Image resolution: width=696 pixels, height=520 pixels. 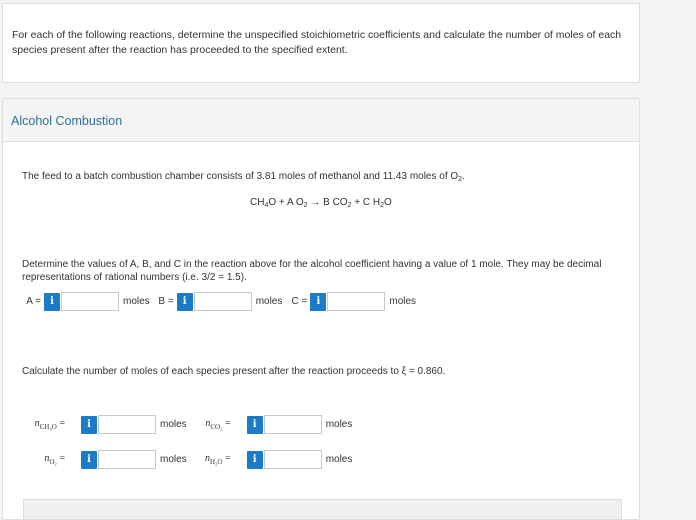 I want to click on species-row: nCH₄O = i moles nCO₂ = i moles, so click(x=189, y=424).